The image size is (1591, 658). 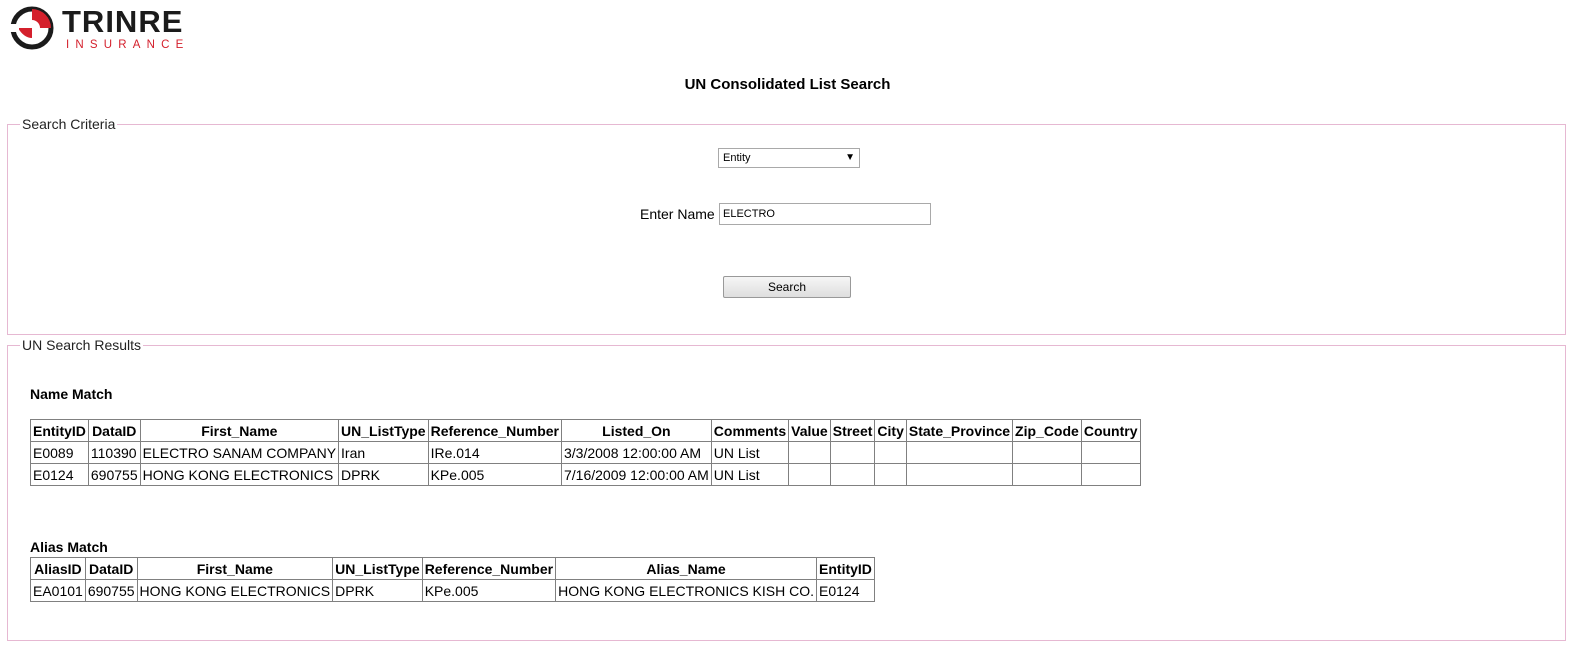 What do you see at coordinates (494, 452) in the screenshot?
I see `table-cell: IRe.014` at bounding box center [494, 452].